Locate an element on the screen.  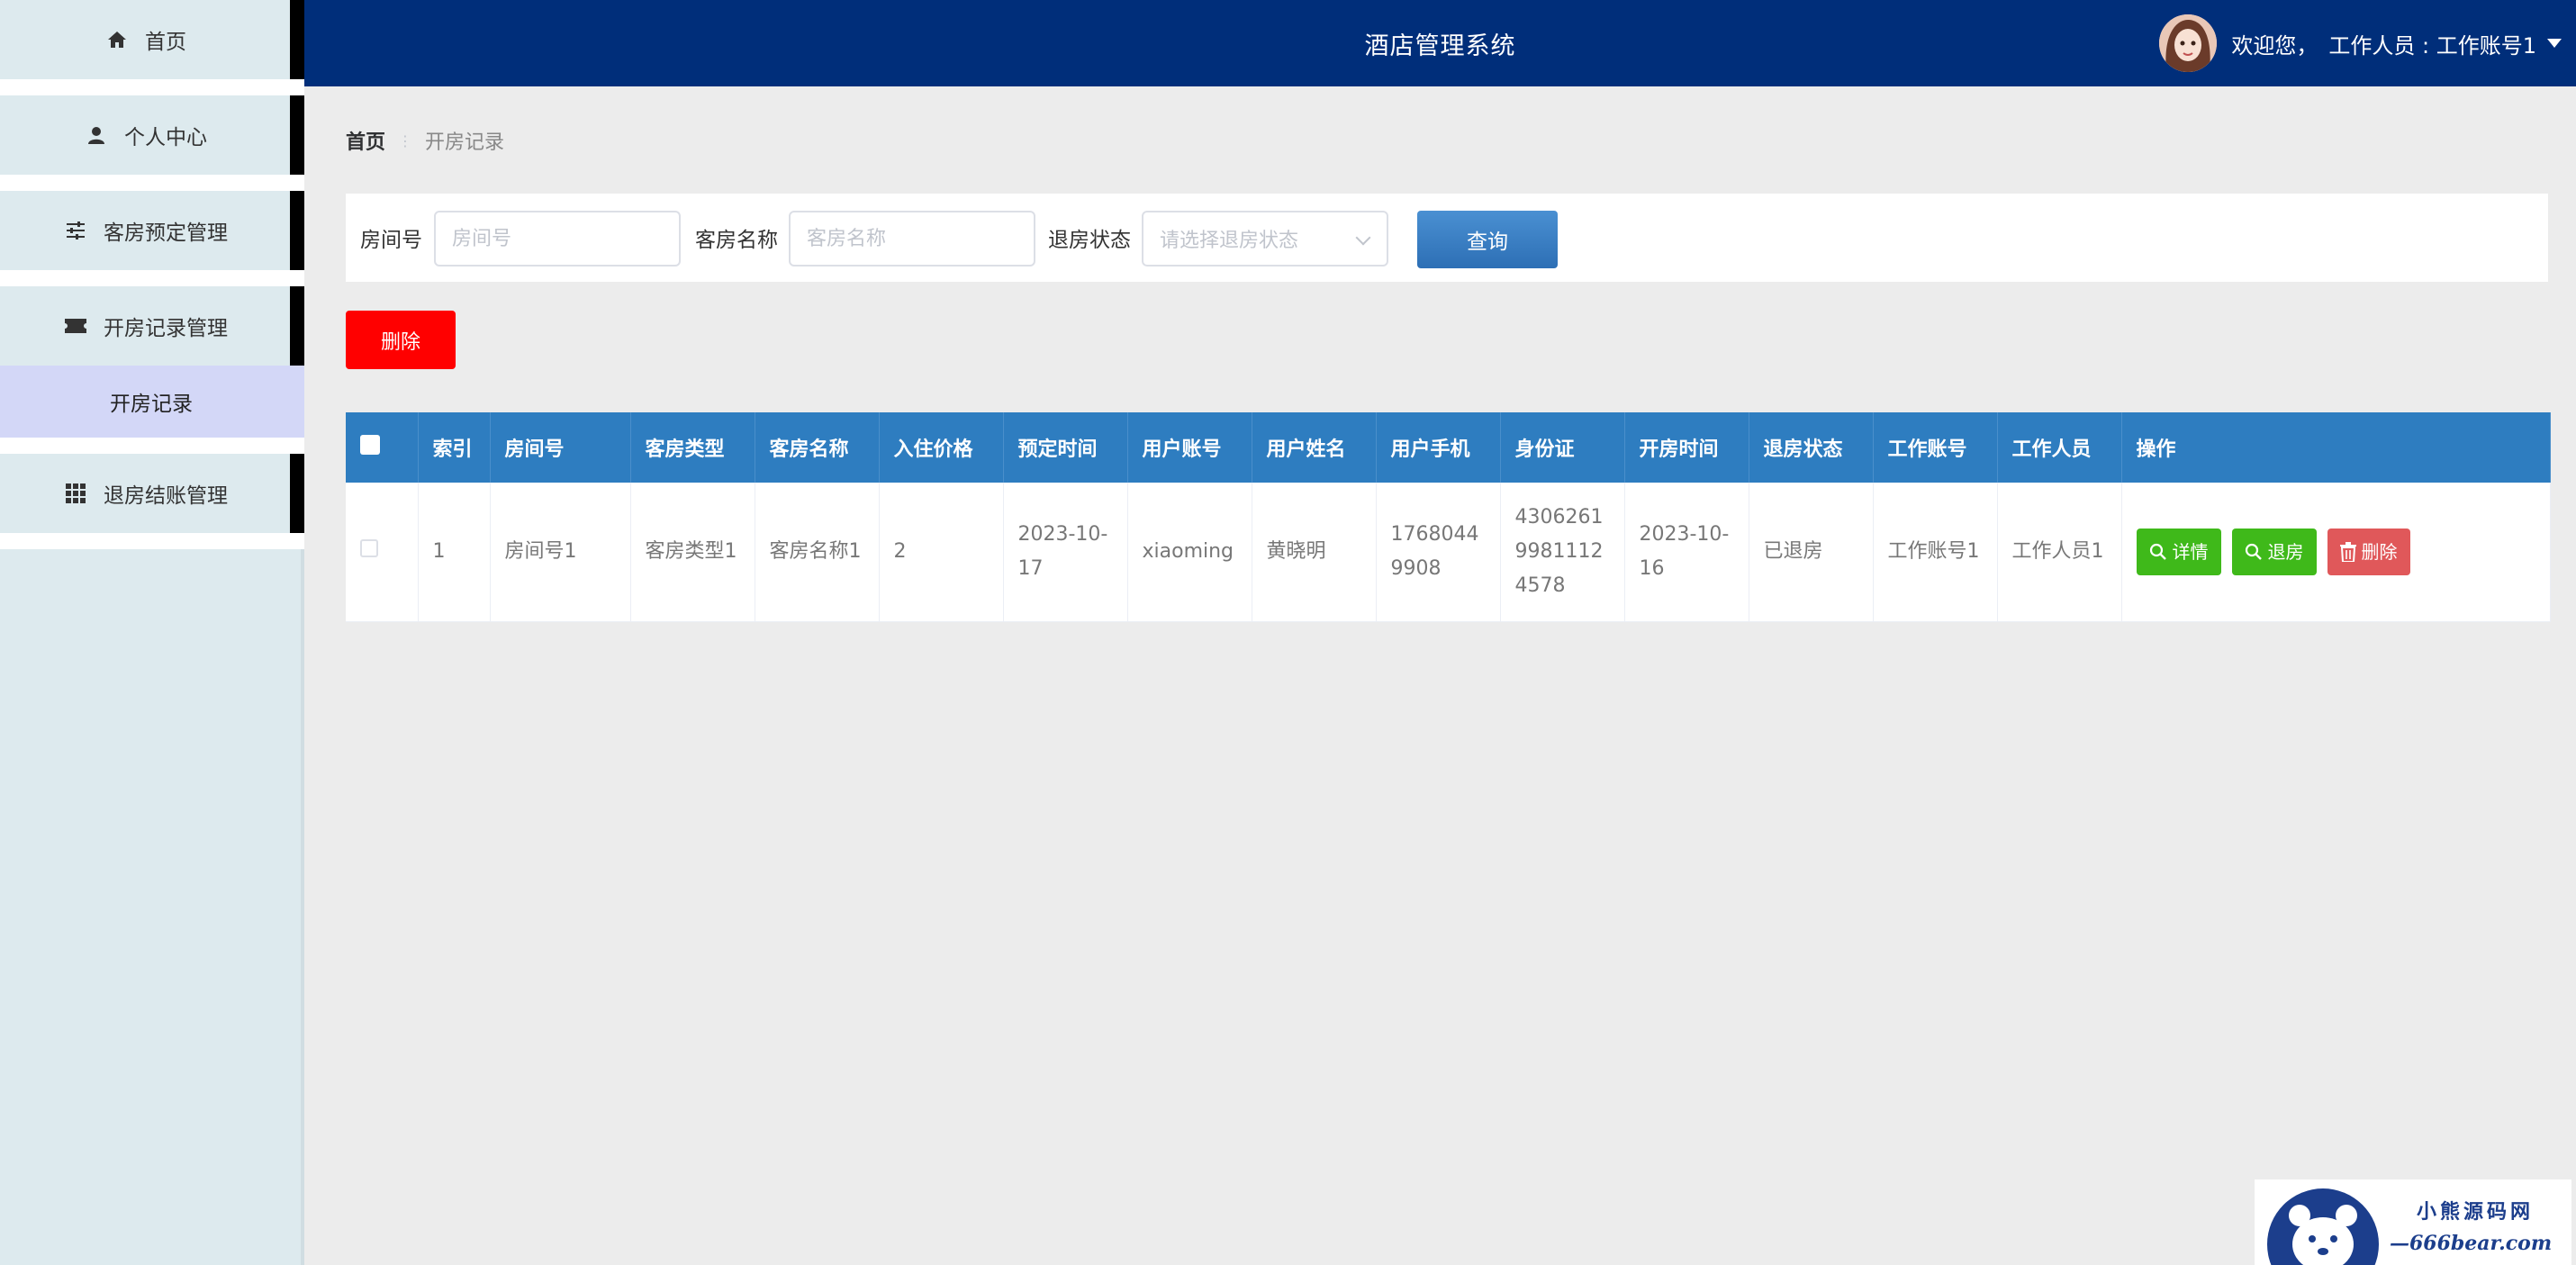
cell-operations: 详情 退房 删除 is located at coordinates (2336, 552).